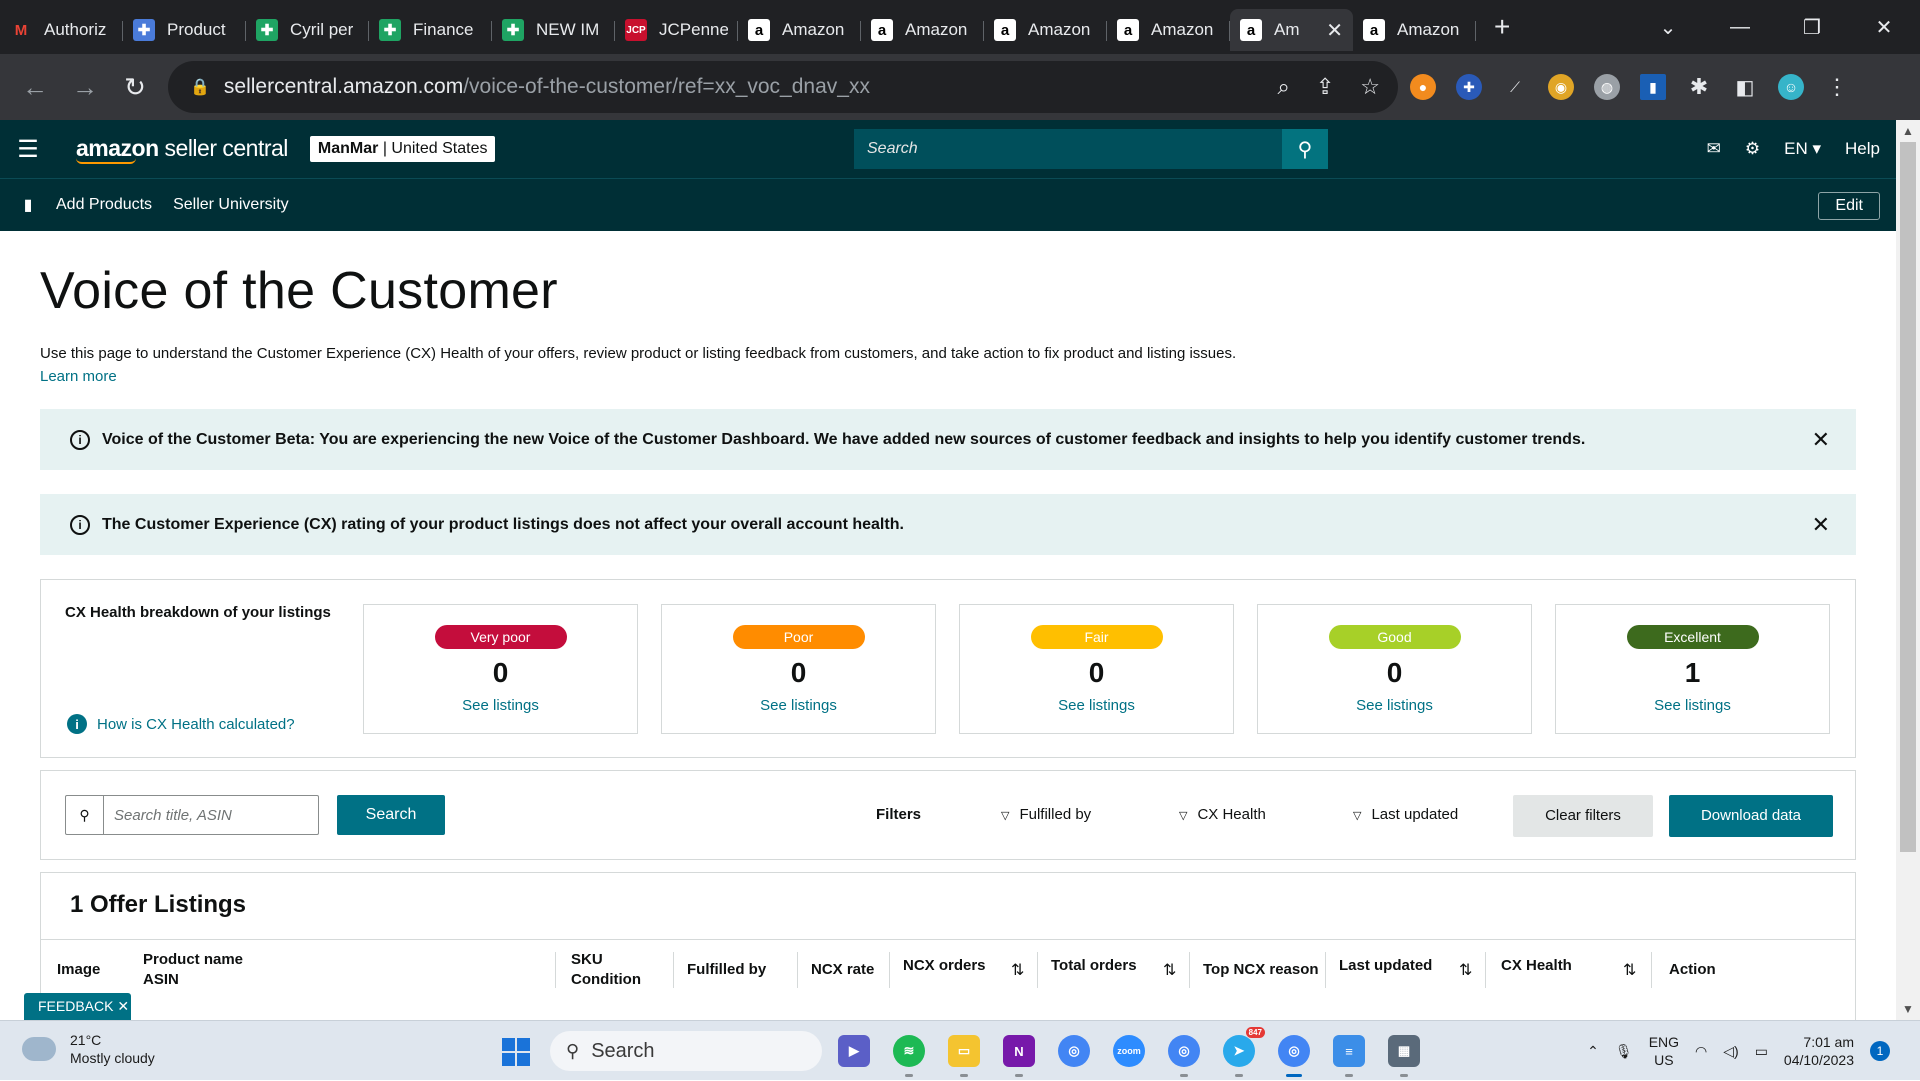 This screenshot has height=1081, width=1920. What do you see at coordinates (1593, 1051) in the screenshot?
I see `tray-overflow-icon: ⌃` at bounding box center [1593, 1051].